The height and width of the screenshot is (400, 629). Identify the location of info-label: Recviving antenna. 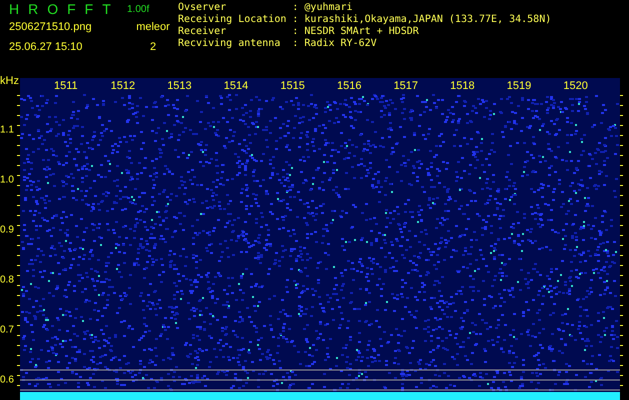
(230, 44).